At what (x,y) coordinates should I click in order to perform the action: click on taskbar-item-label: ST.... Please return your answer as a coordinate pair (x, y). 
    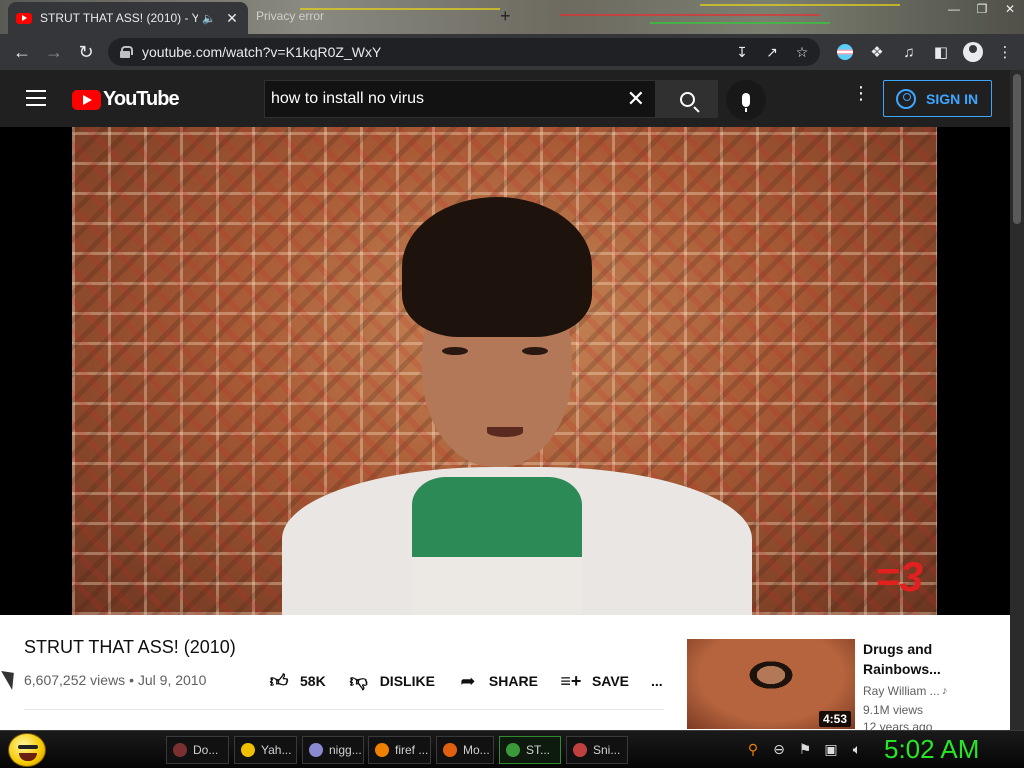
    Looking at the image, I should click on (538, 750).